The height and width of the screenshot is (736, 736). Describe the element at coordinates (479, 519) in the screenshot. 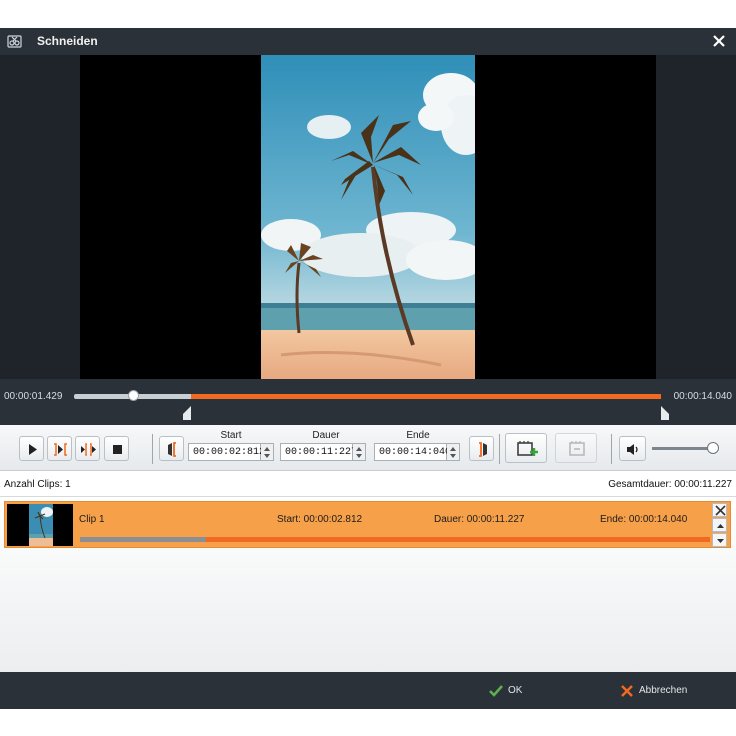

I see `clip-duration: Dauer: 00:00:11.227` at that location.